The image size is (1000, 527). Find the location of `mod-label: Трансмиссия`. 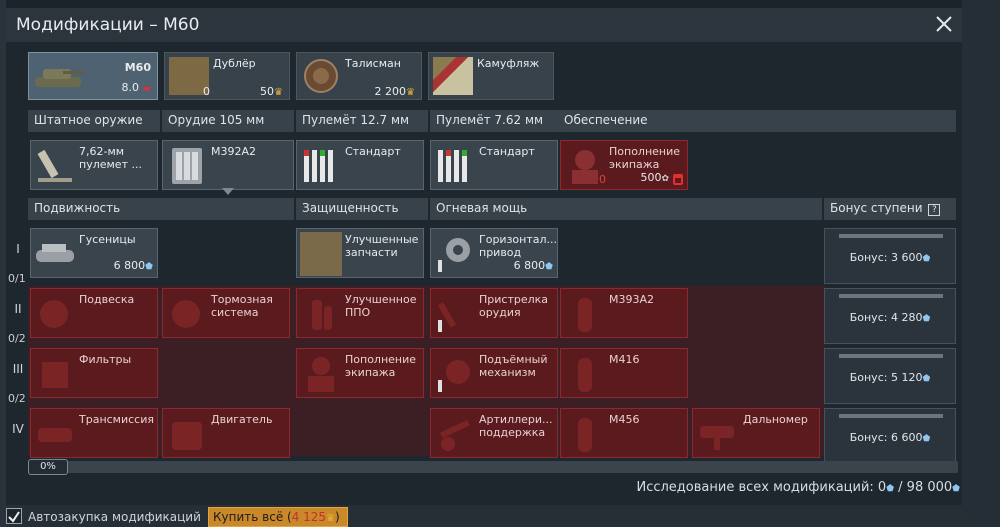

mod-label: Трансмиссия is located at coordinates (116, 419).